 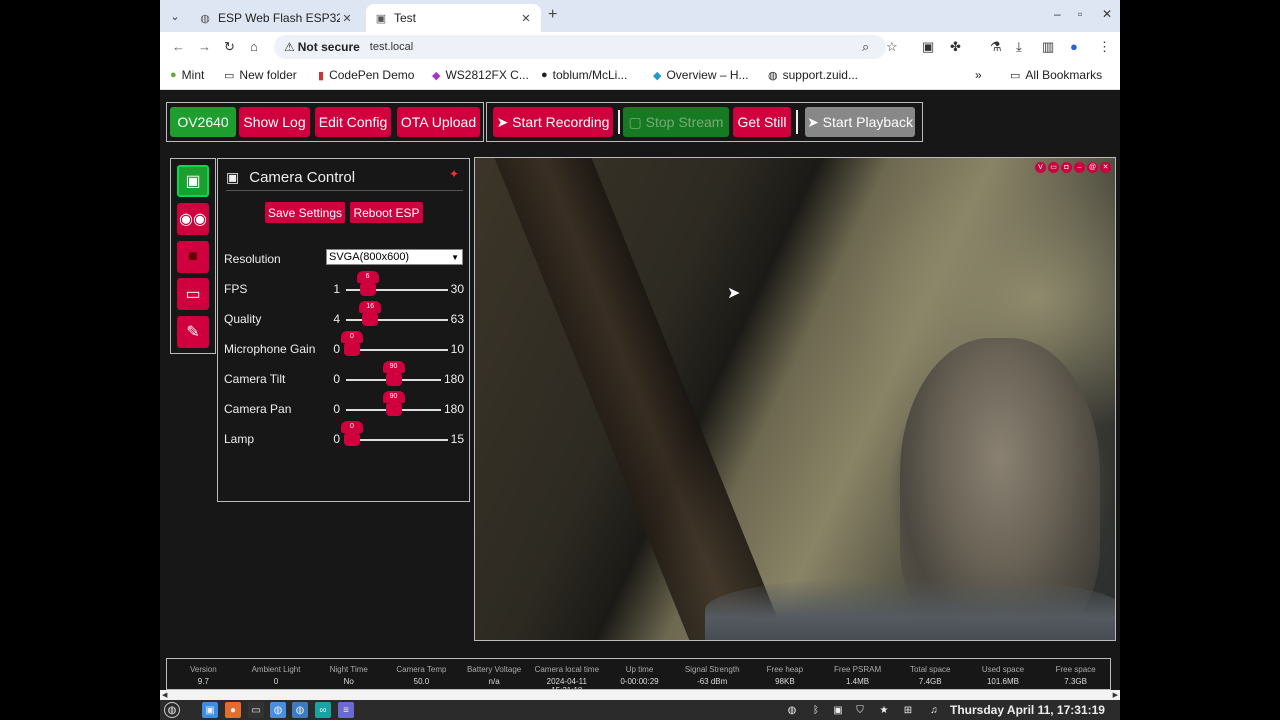 What do you see at coordinates (1104, 47) in the screenshot?
I see `menu-icon: ⋮` at bounding box center [1104, 47].